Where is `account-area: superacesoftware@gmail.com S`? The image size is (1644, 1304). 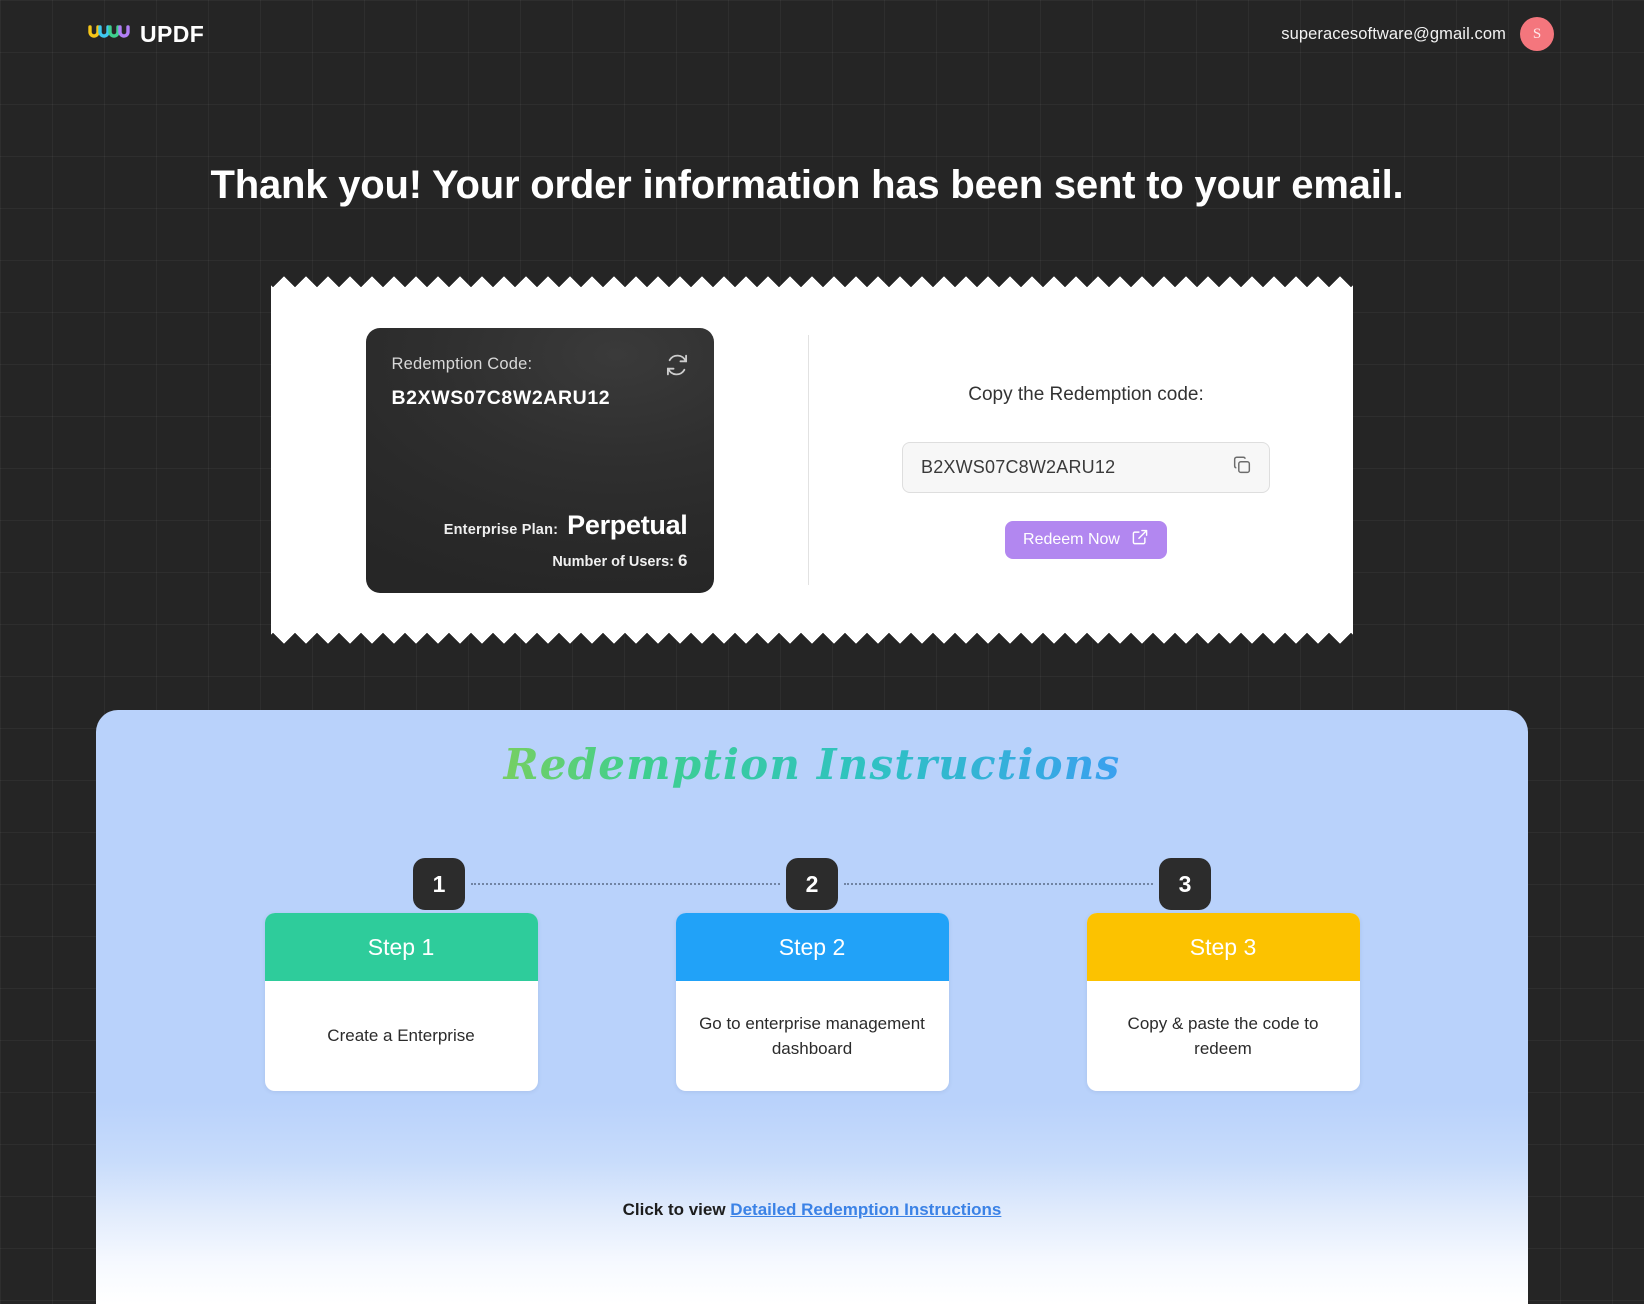
account-area: superacesoftware@gmail.com S is located at coordinates (1447, 34).